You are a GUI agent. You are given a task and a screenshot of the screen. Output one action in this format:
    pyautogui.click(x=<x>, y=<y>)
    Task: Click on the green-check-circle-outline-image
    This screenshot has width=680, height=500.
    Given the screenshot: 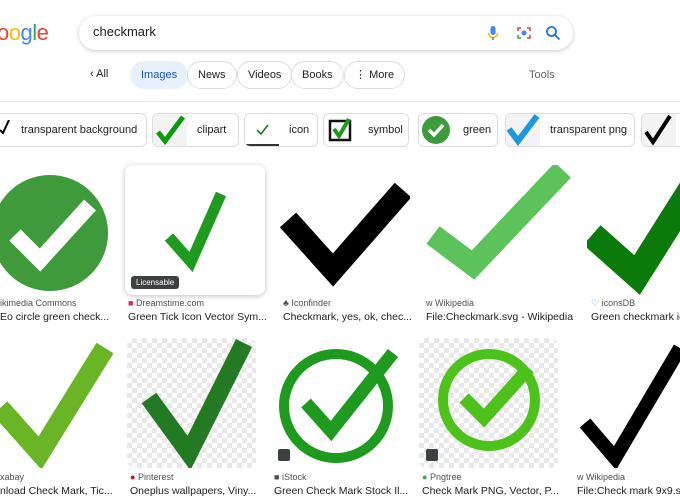 What is the action you would take?
    pyautogui.click(x=339, y=405)
    